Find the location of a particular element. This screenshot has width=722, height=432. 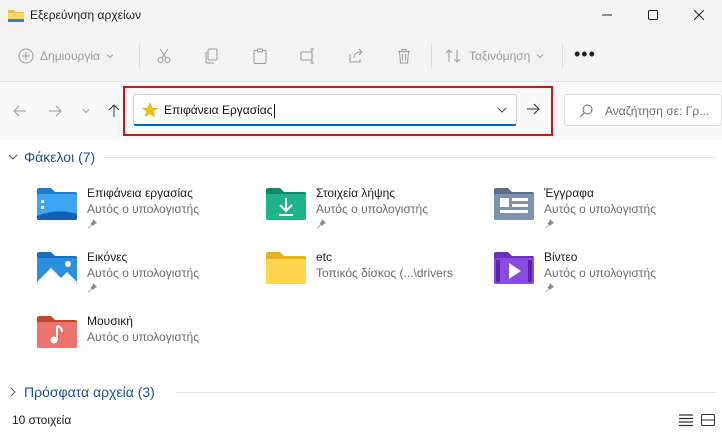

folders-section-title: Φάκελοι (7) is located at coordinates (60, 157).